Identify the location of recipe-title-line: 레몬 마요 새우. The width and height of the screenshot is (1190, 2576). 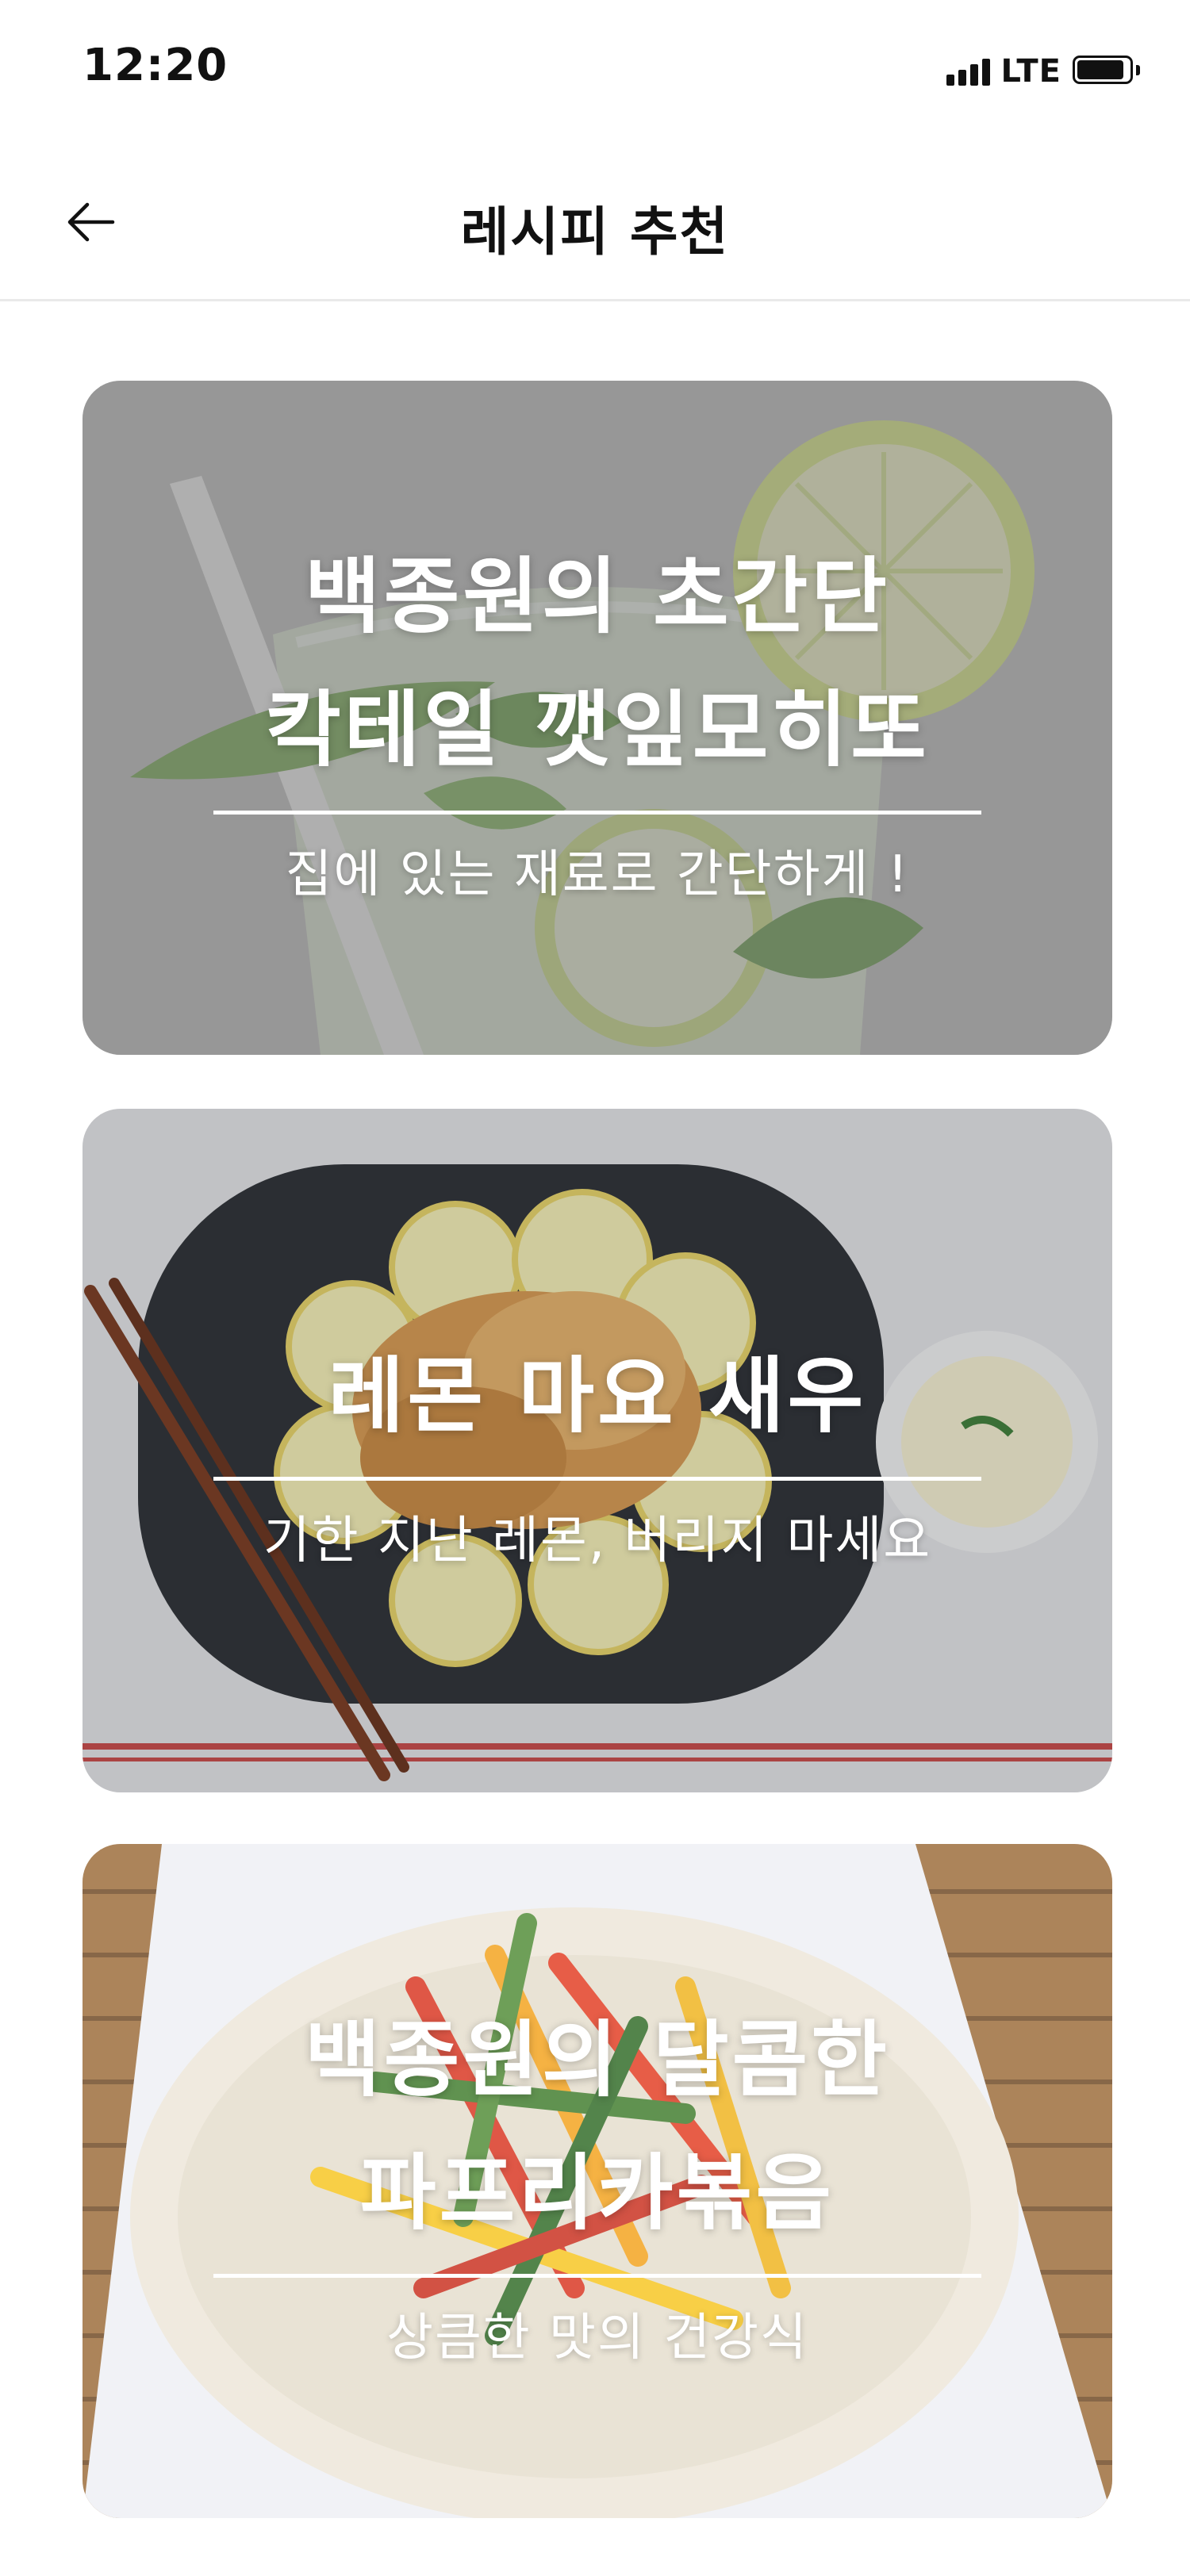
(597, 1396).